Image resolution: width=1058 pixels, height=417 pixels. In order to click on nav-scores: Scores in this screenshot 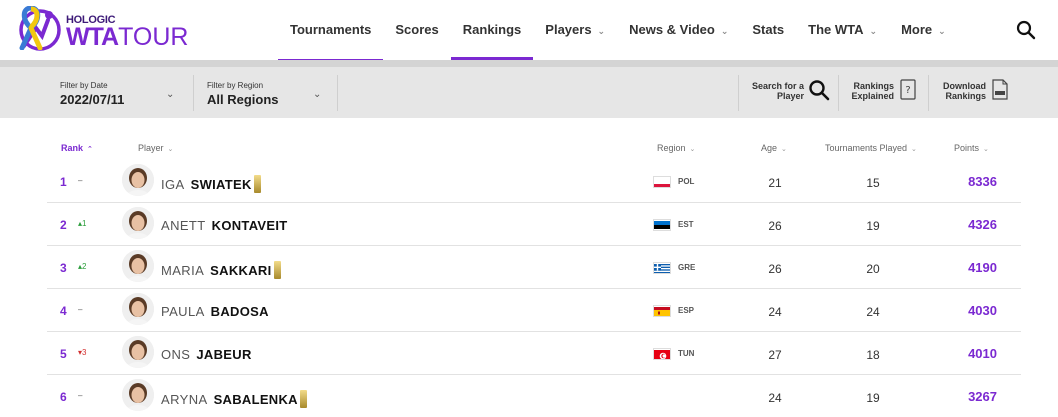, I will do `click(416, 30)`.